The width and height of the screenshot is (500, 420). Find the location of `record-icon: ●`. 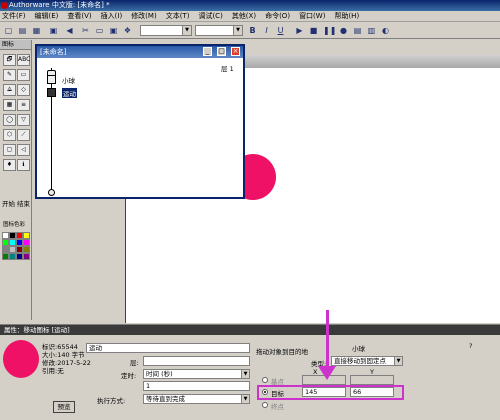

record-icon: ● is located at coordinates (343, 30).